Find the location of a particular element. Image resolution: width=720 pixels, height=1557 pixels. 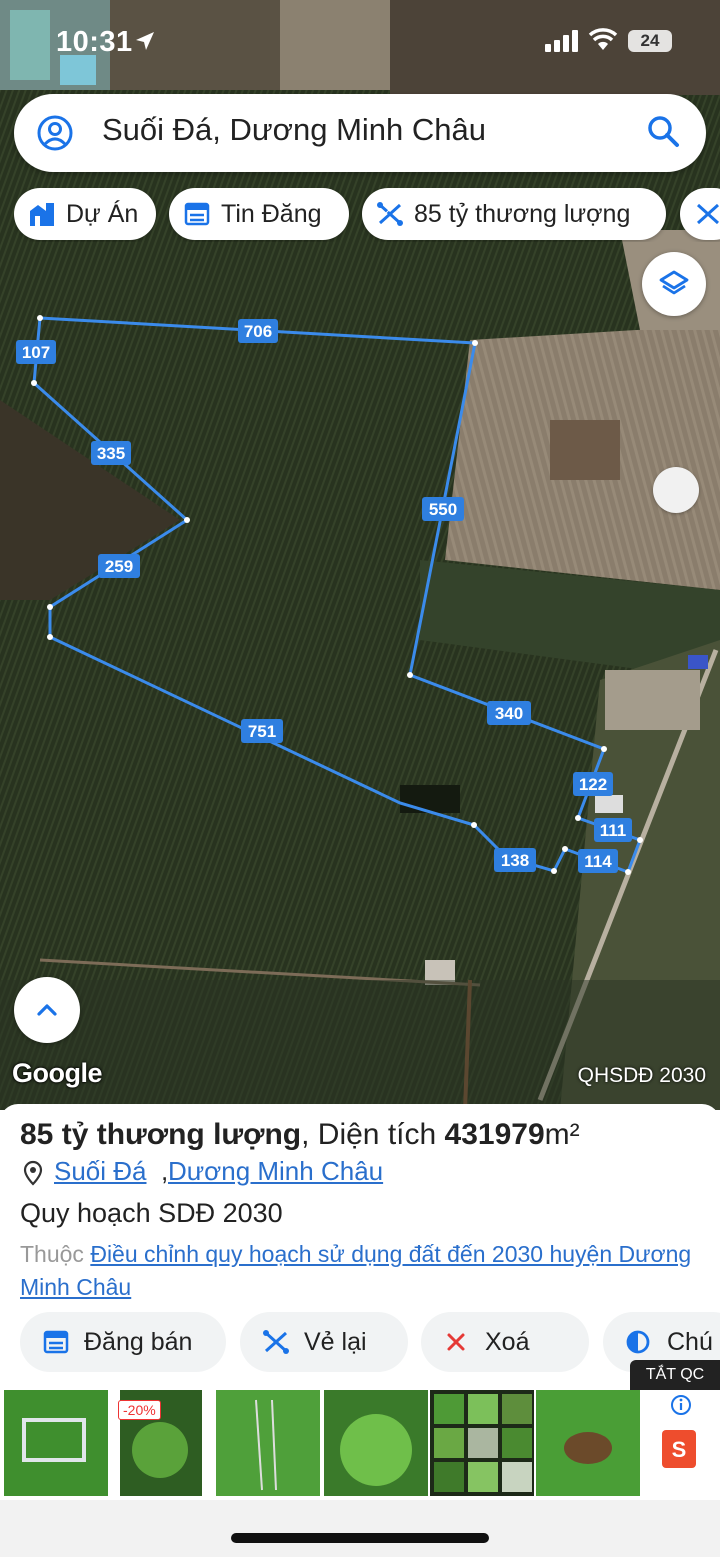

edge-label: 111 is located at coordinates (613, 830).